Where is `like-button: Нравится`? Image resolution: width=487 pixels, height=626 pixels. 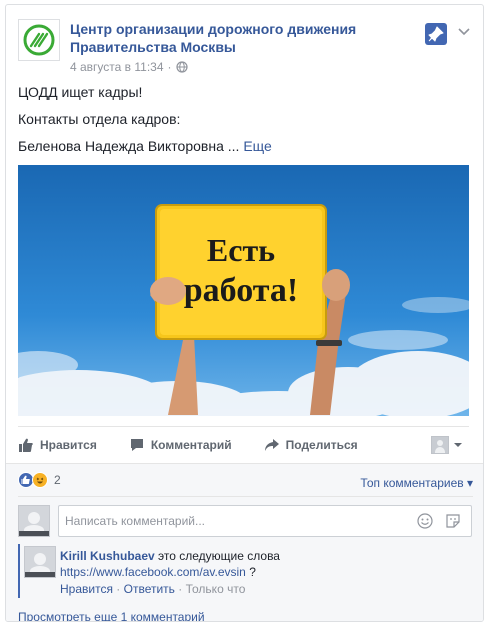
like-button: Нравится is located at coordinates (57, 445).